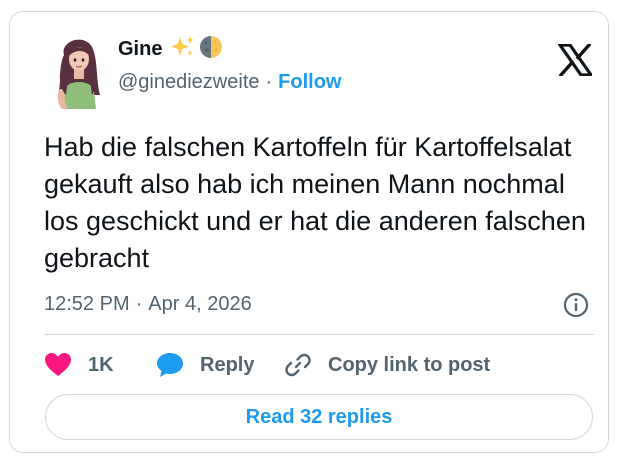 This screenshot has width=620, height=466. I want to click on author-handle-row: @ginediezweite · Follow, so click(230, 82).